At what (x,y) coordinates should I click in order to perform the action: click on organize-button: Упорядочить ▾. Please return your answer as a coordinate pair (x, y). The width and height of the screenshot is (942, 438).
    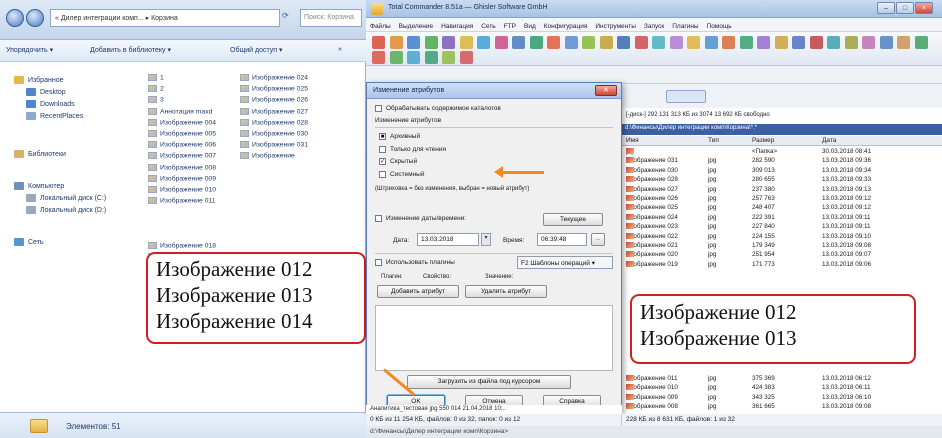
    Looking at the image, I should click on (29, 50).